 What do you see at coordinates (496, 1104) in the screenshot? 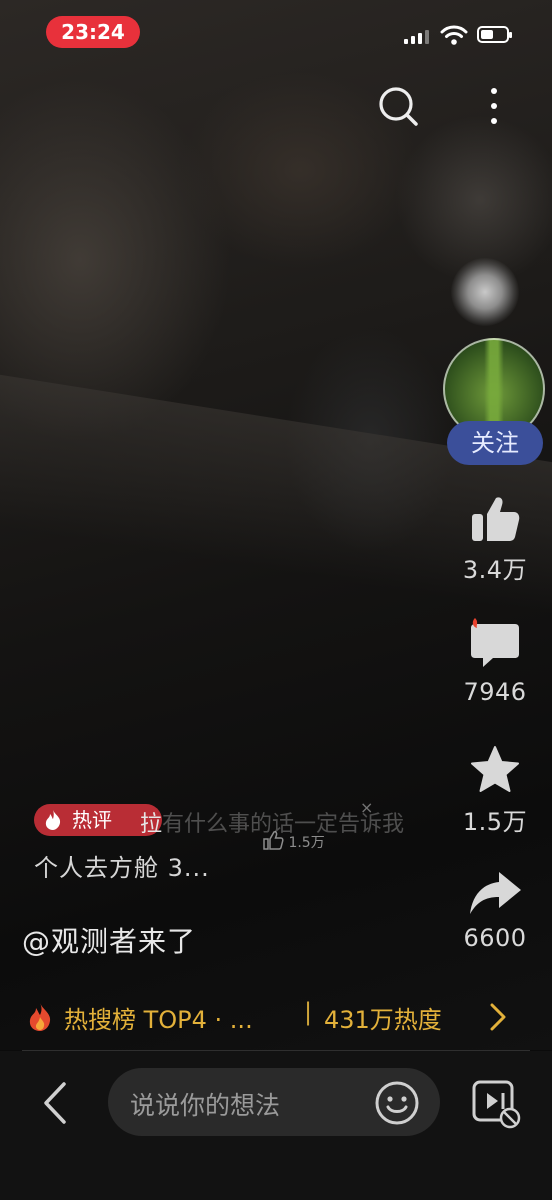
I see `screen-off-icon` at bounding box center [496, 1104].